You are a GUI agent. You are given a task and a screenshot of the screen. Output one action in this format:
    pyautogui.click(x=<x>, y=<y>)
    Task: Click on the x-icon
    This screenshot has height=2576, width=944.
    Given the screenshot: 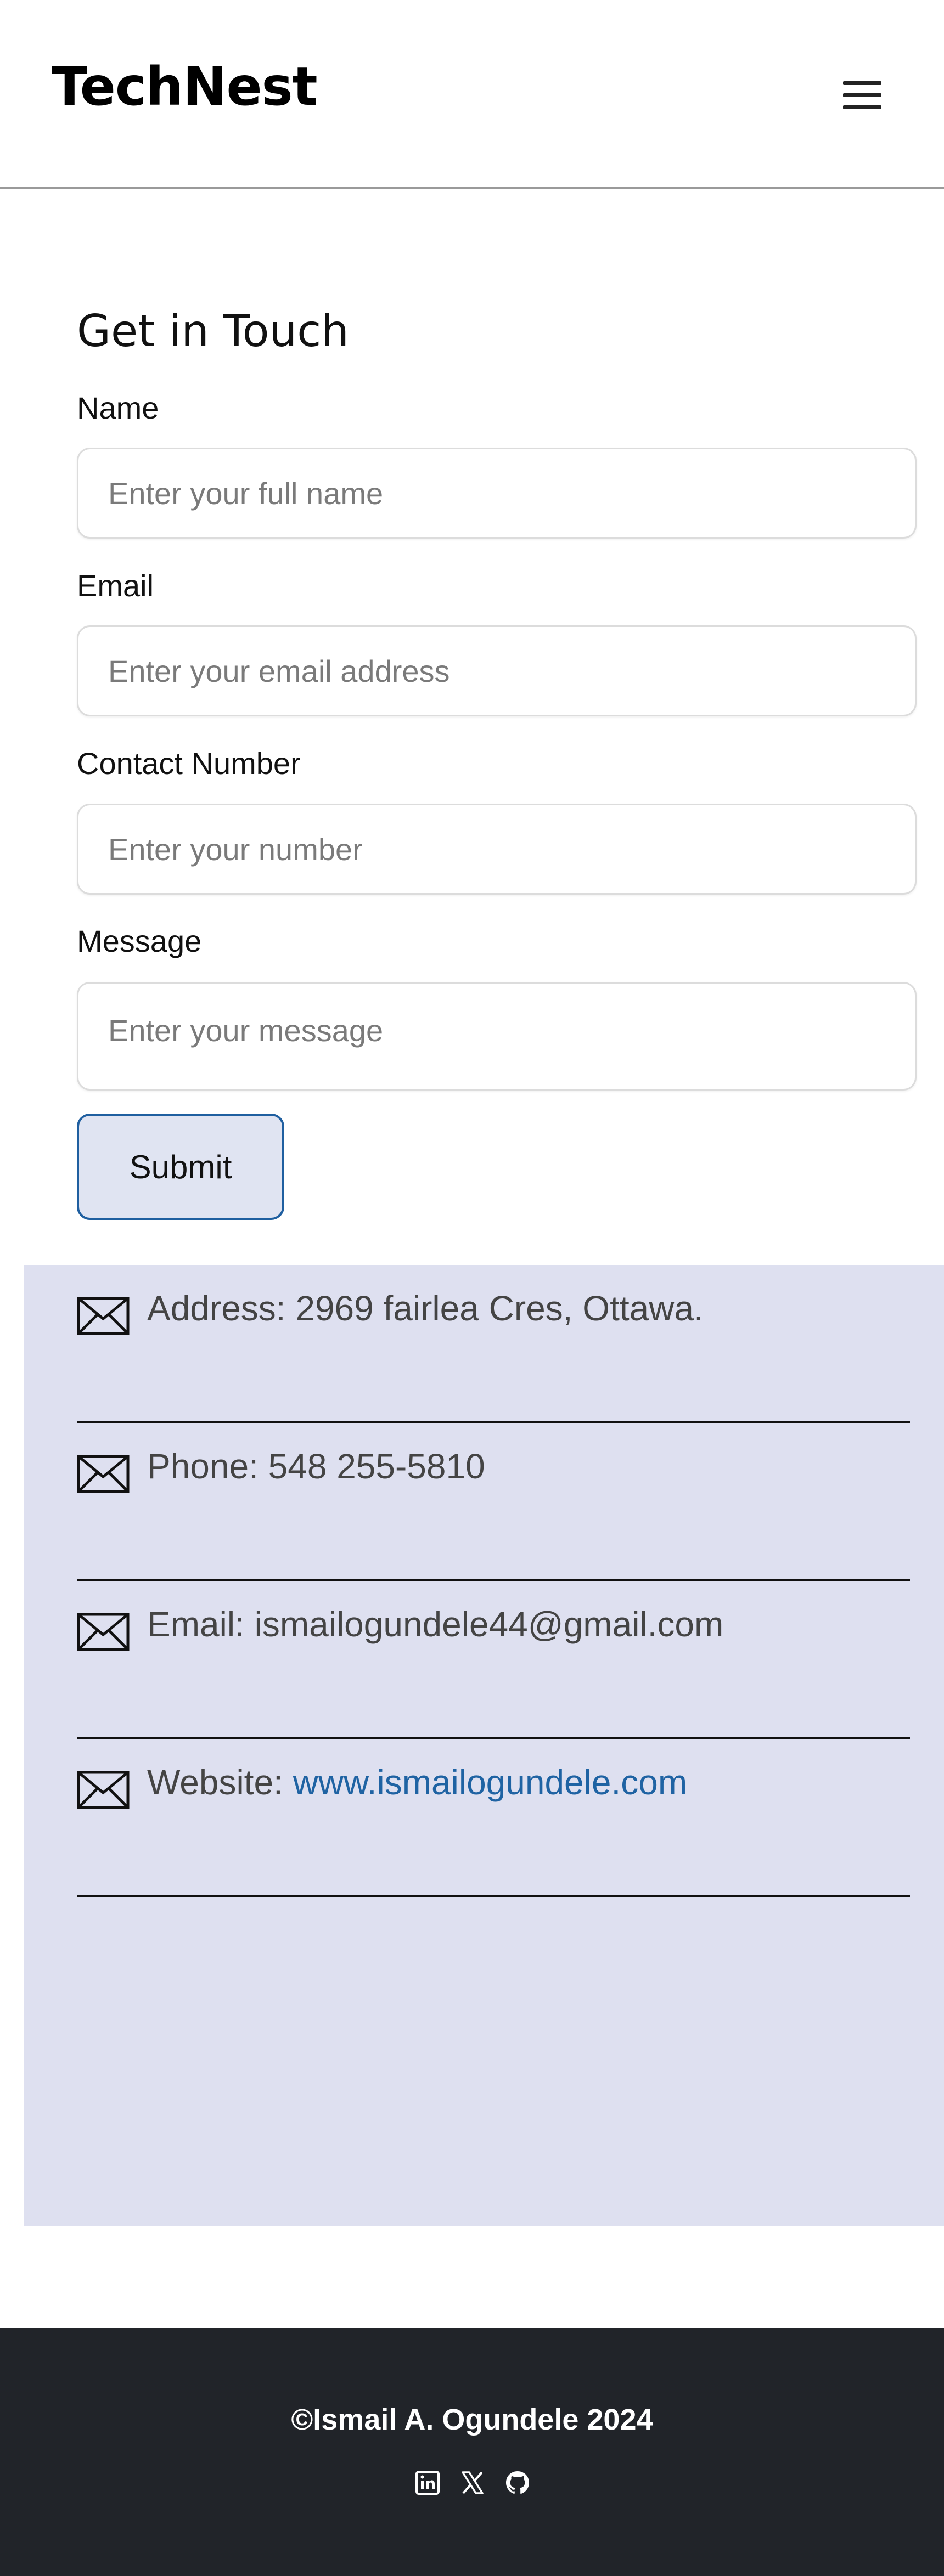 What is the action you would take?
    pyautogui.click(x=472, y=2482)
    